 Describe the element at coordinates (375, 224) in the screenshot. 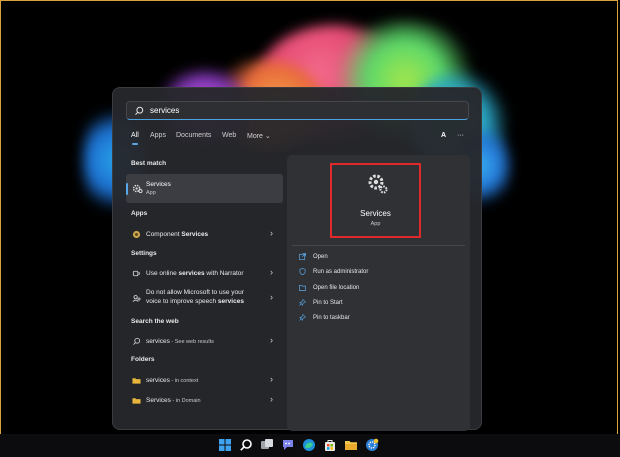

I see `preview-type: App` at that location.